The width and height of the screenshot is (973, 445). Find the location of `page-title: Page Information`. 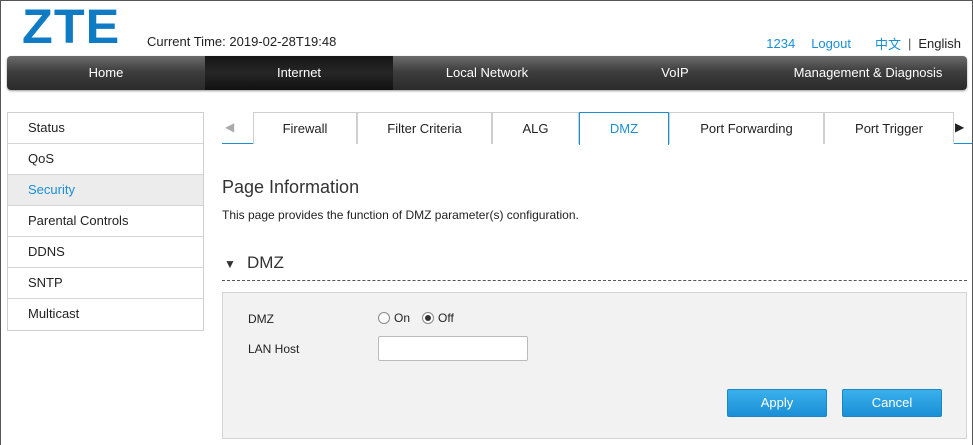

page-title: Page Information is located at coordinates (291, 187).